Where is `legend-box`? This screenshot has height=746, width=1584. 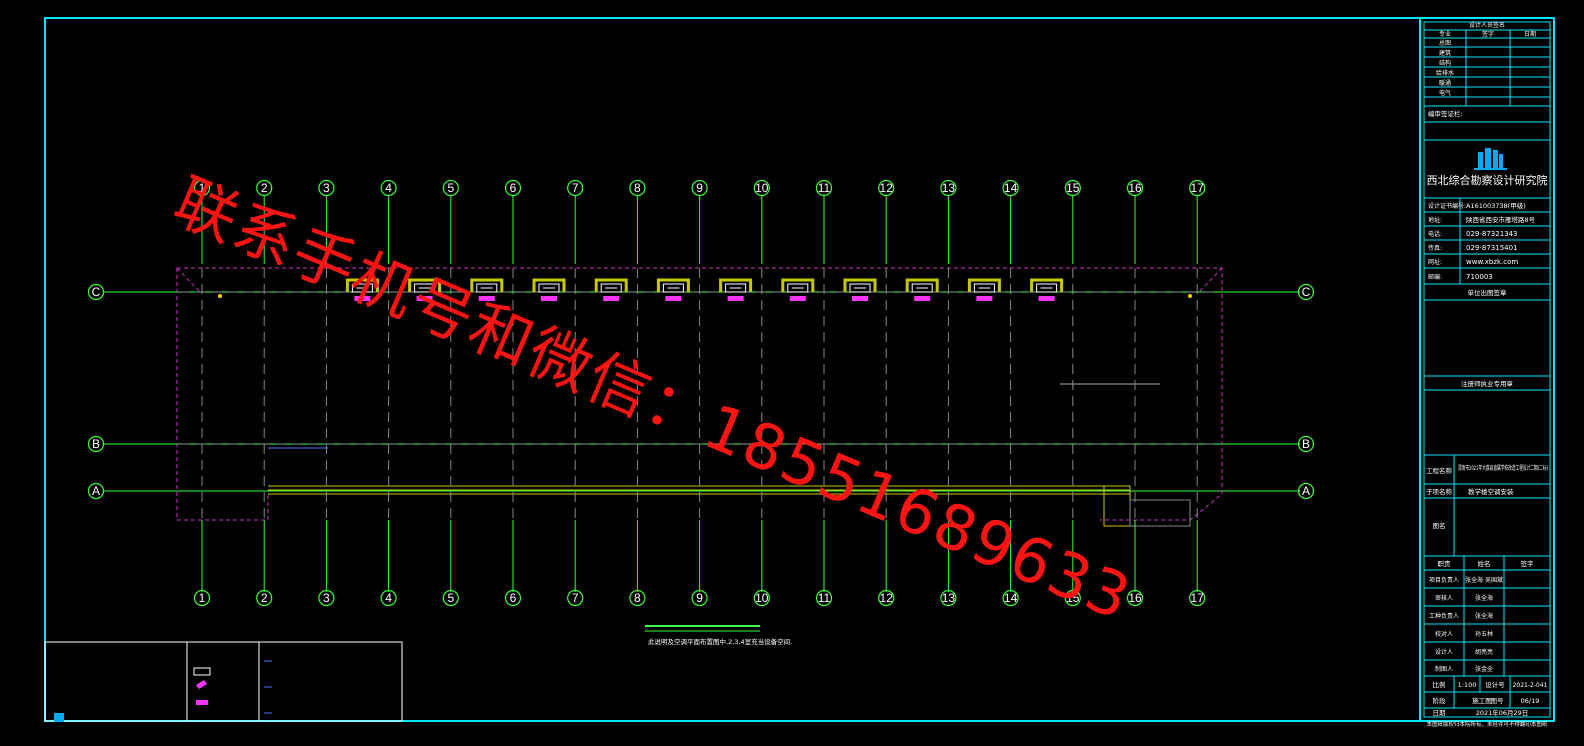
legend-box is located at coordinates (223, 681).